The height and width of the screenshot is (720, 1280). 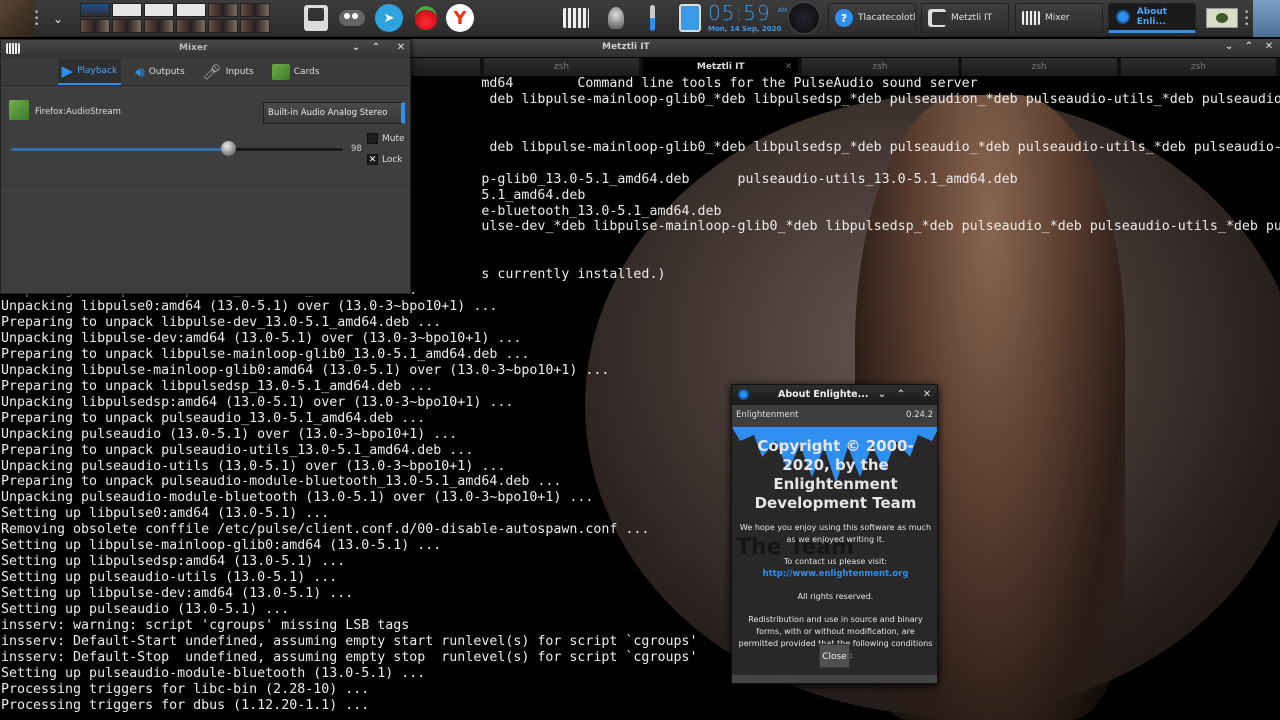 I want to click on about-titlebar: About Enlighte... ⌄ ⌃ ✕, so click(x=834, y=395).